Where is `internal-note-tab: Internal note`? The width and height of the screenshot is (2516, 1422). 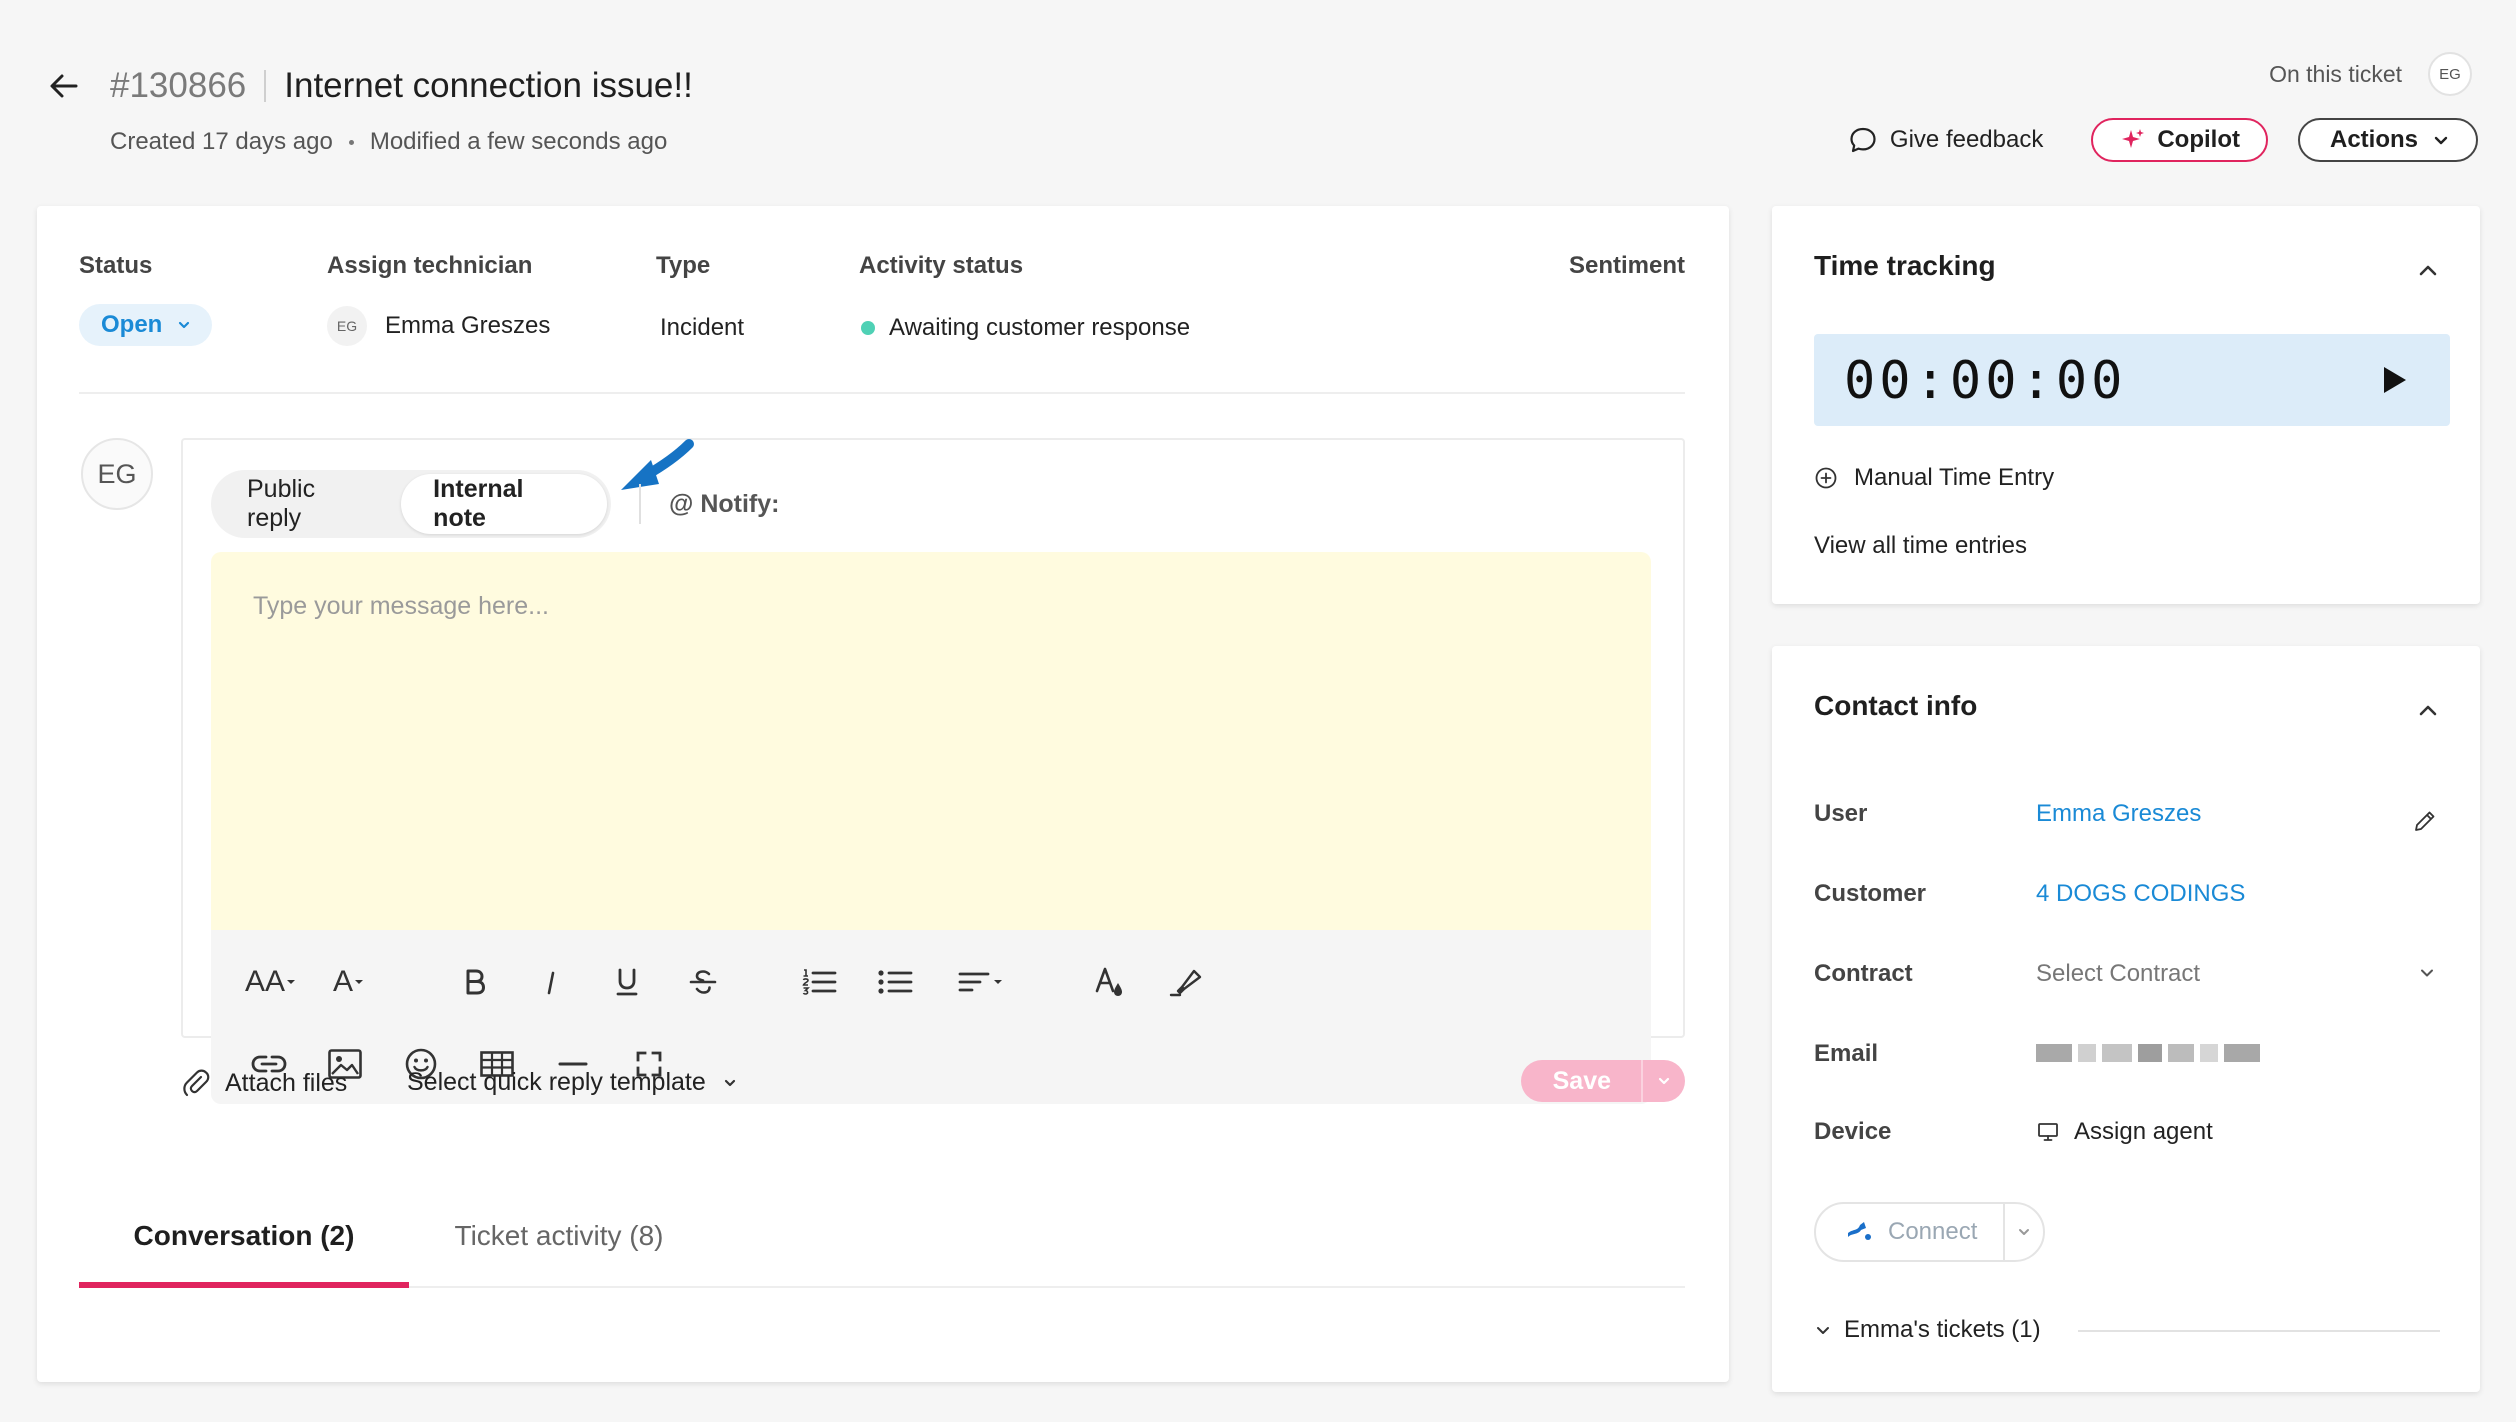 internal-note-tab: Internal note is located at coordinates (504, 504).